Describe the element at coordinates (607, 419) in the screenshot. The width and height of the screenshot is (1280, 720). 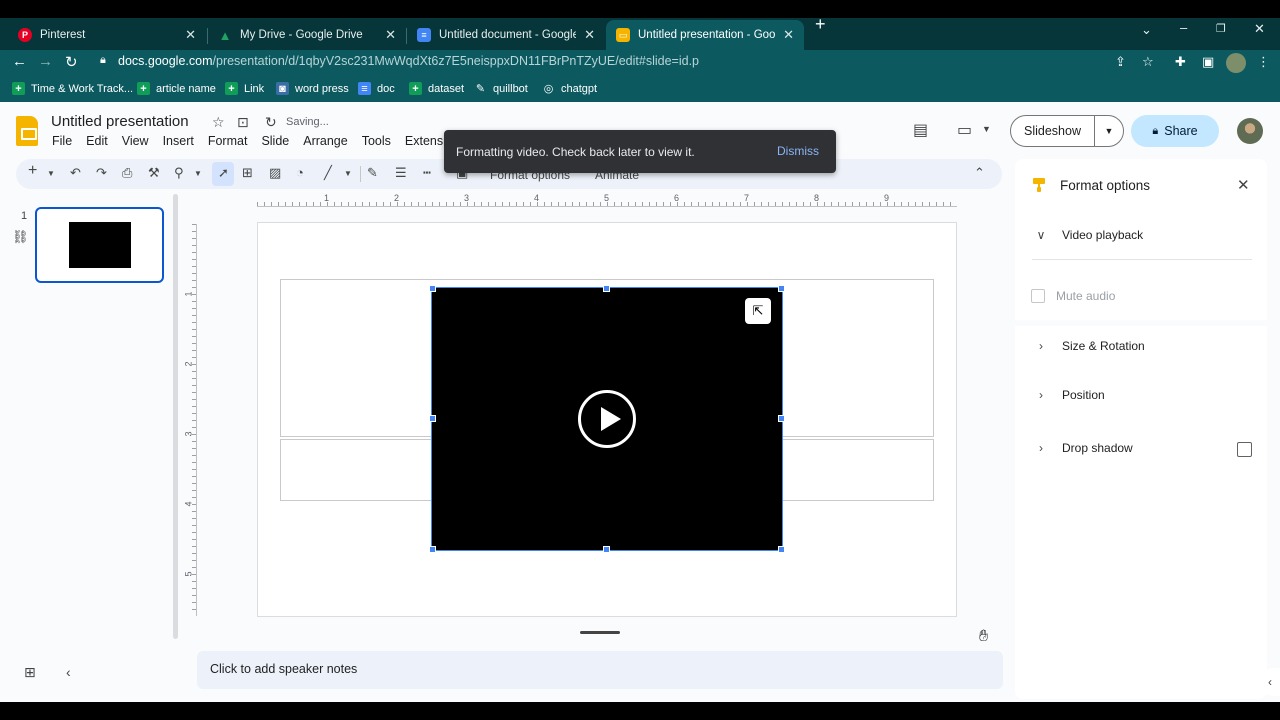
I see `play-icon` at that location.